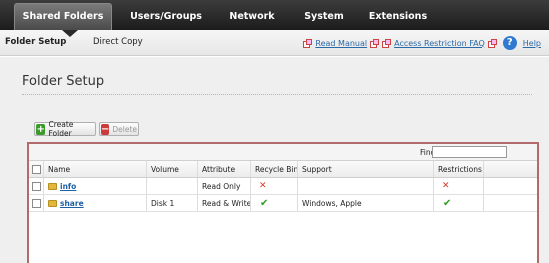  Describe the element at coordinates (70, 33) in the screenshot. I see `active-tab-pointer` at that location.